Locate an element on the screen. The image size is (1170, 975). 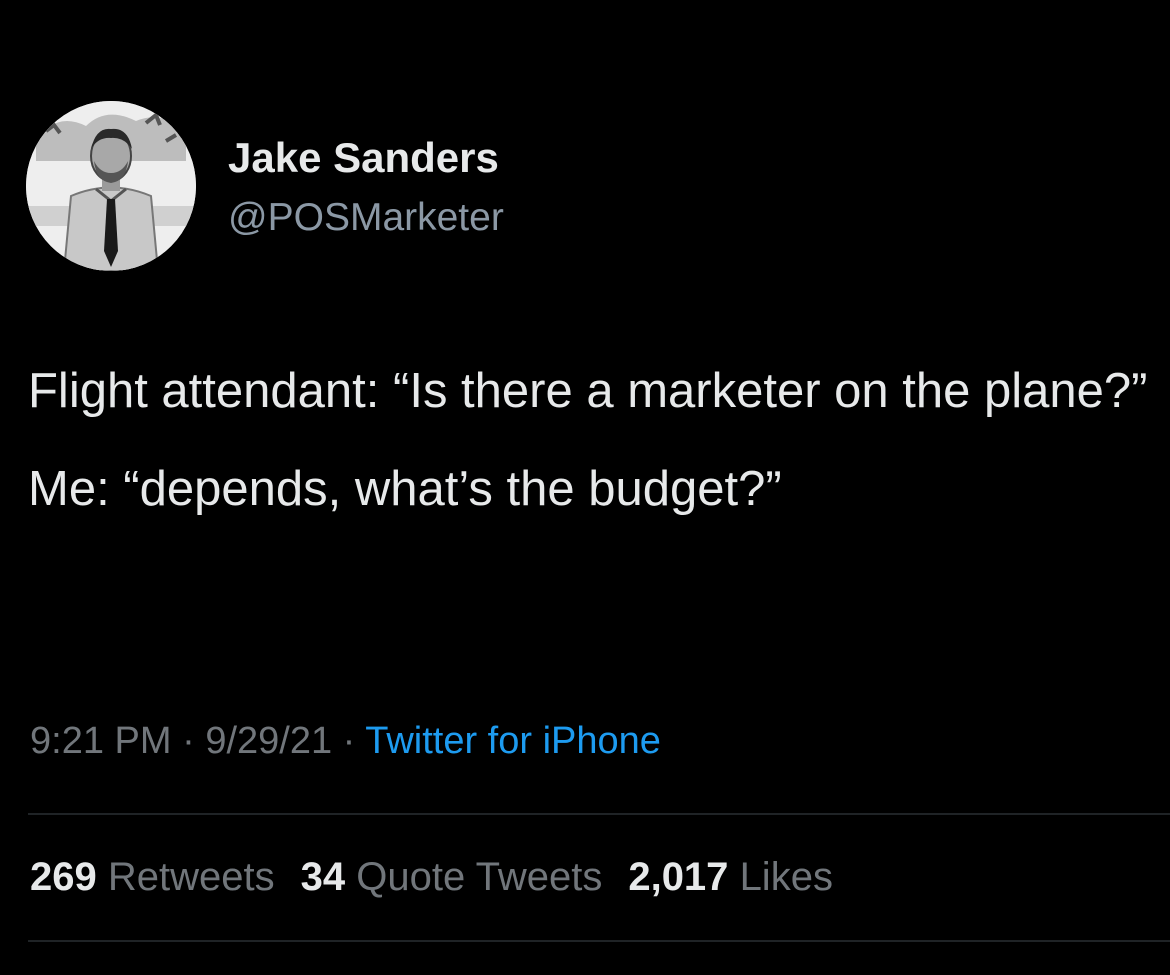
avatar is located at coordinates (111, 186).